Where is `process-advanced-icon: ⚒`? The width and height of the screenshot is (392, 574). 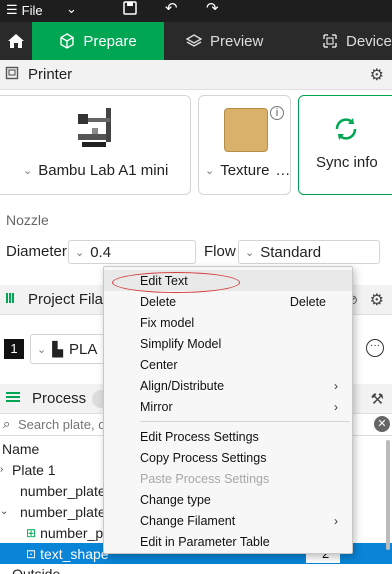 process-advanced-icon: ⚒ is located at coordinates (377, 399).